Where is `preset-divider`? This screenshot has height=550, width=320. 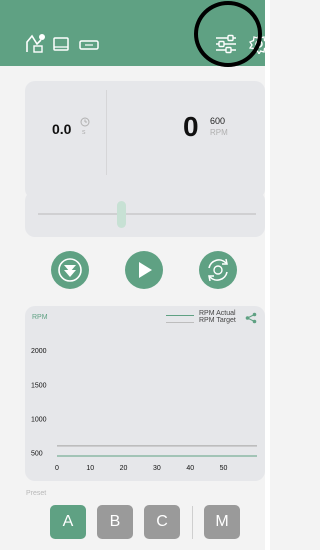
preset-divider is located at coordinates (192, 522).